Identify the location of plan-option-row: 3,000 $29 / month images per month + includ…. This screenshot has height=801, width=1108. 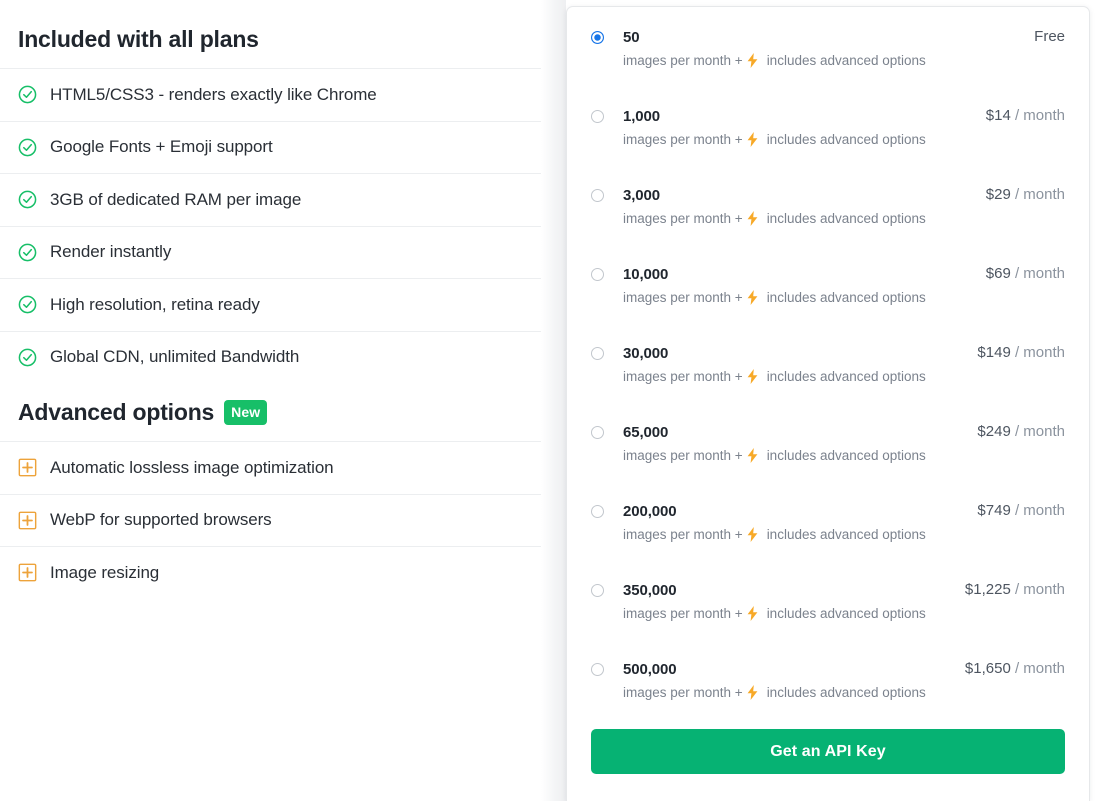
(828, 223).